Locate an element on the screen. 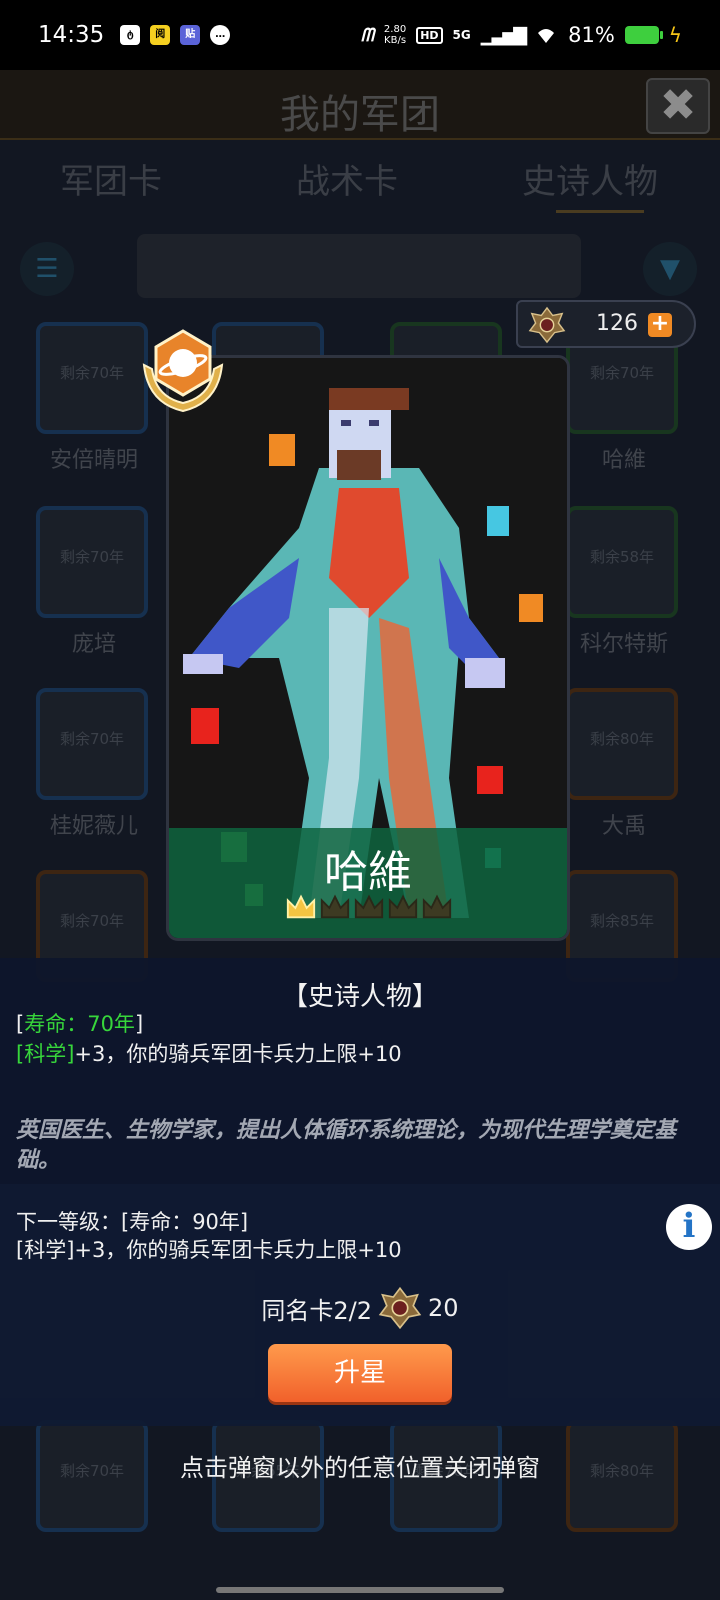 The image size is (720, 1600). tab-legion-cards: 军团卡 is located at coordinates (111, 178).